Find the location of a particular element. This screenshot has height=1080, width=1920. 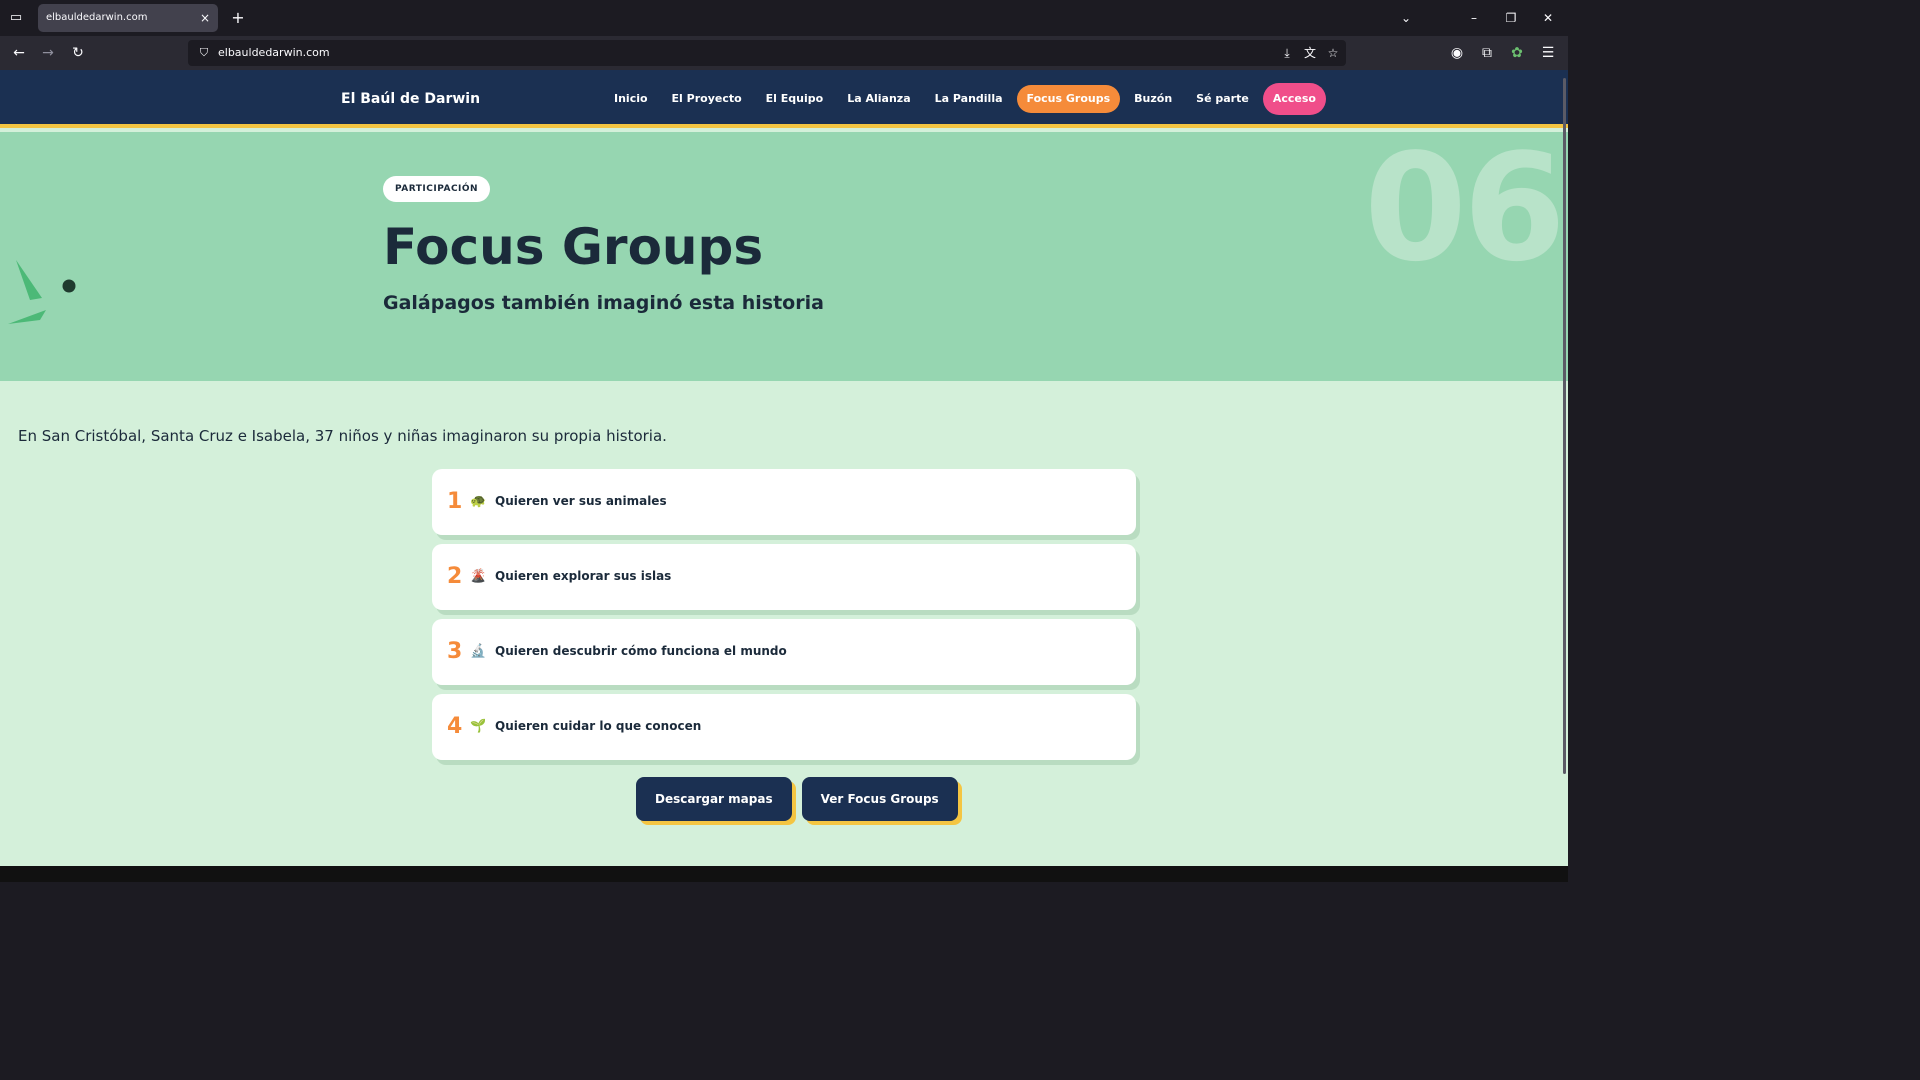

list-item: 2 🌋 Quieren explorar sus islas is located at coordinates (784, 577).